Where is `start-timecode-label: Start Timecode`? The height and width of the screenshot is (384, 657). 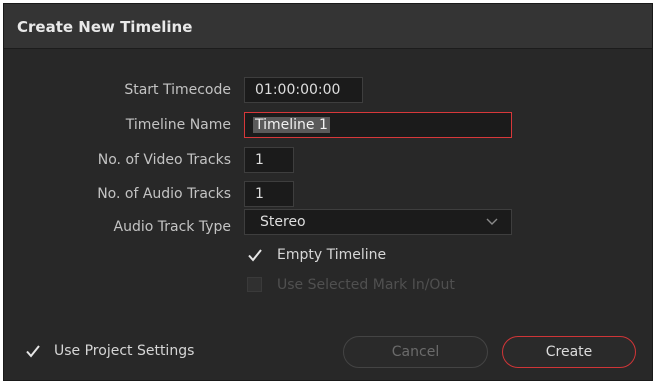
start-timecode-label: Start Timecode is located at coordinates (177, 90).